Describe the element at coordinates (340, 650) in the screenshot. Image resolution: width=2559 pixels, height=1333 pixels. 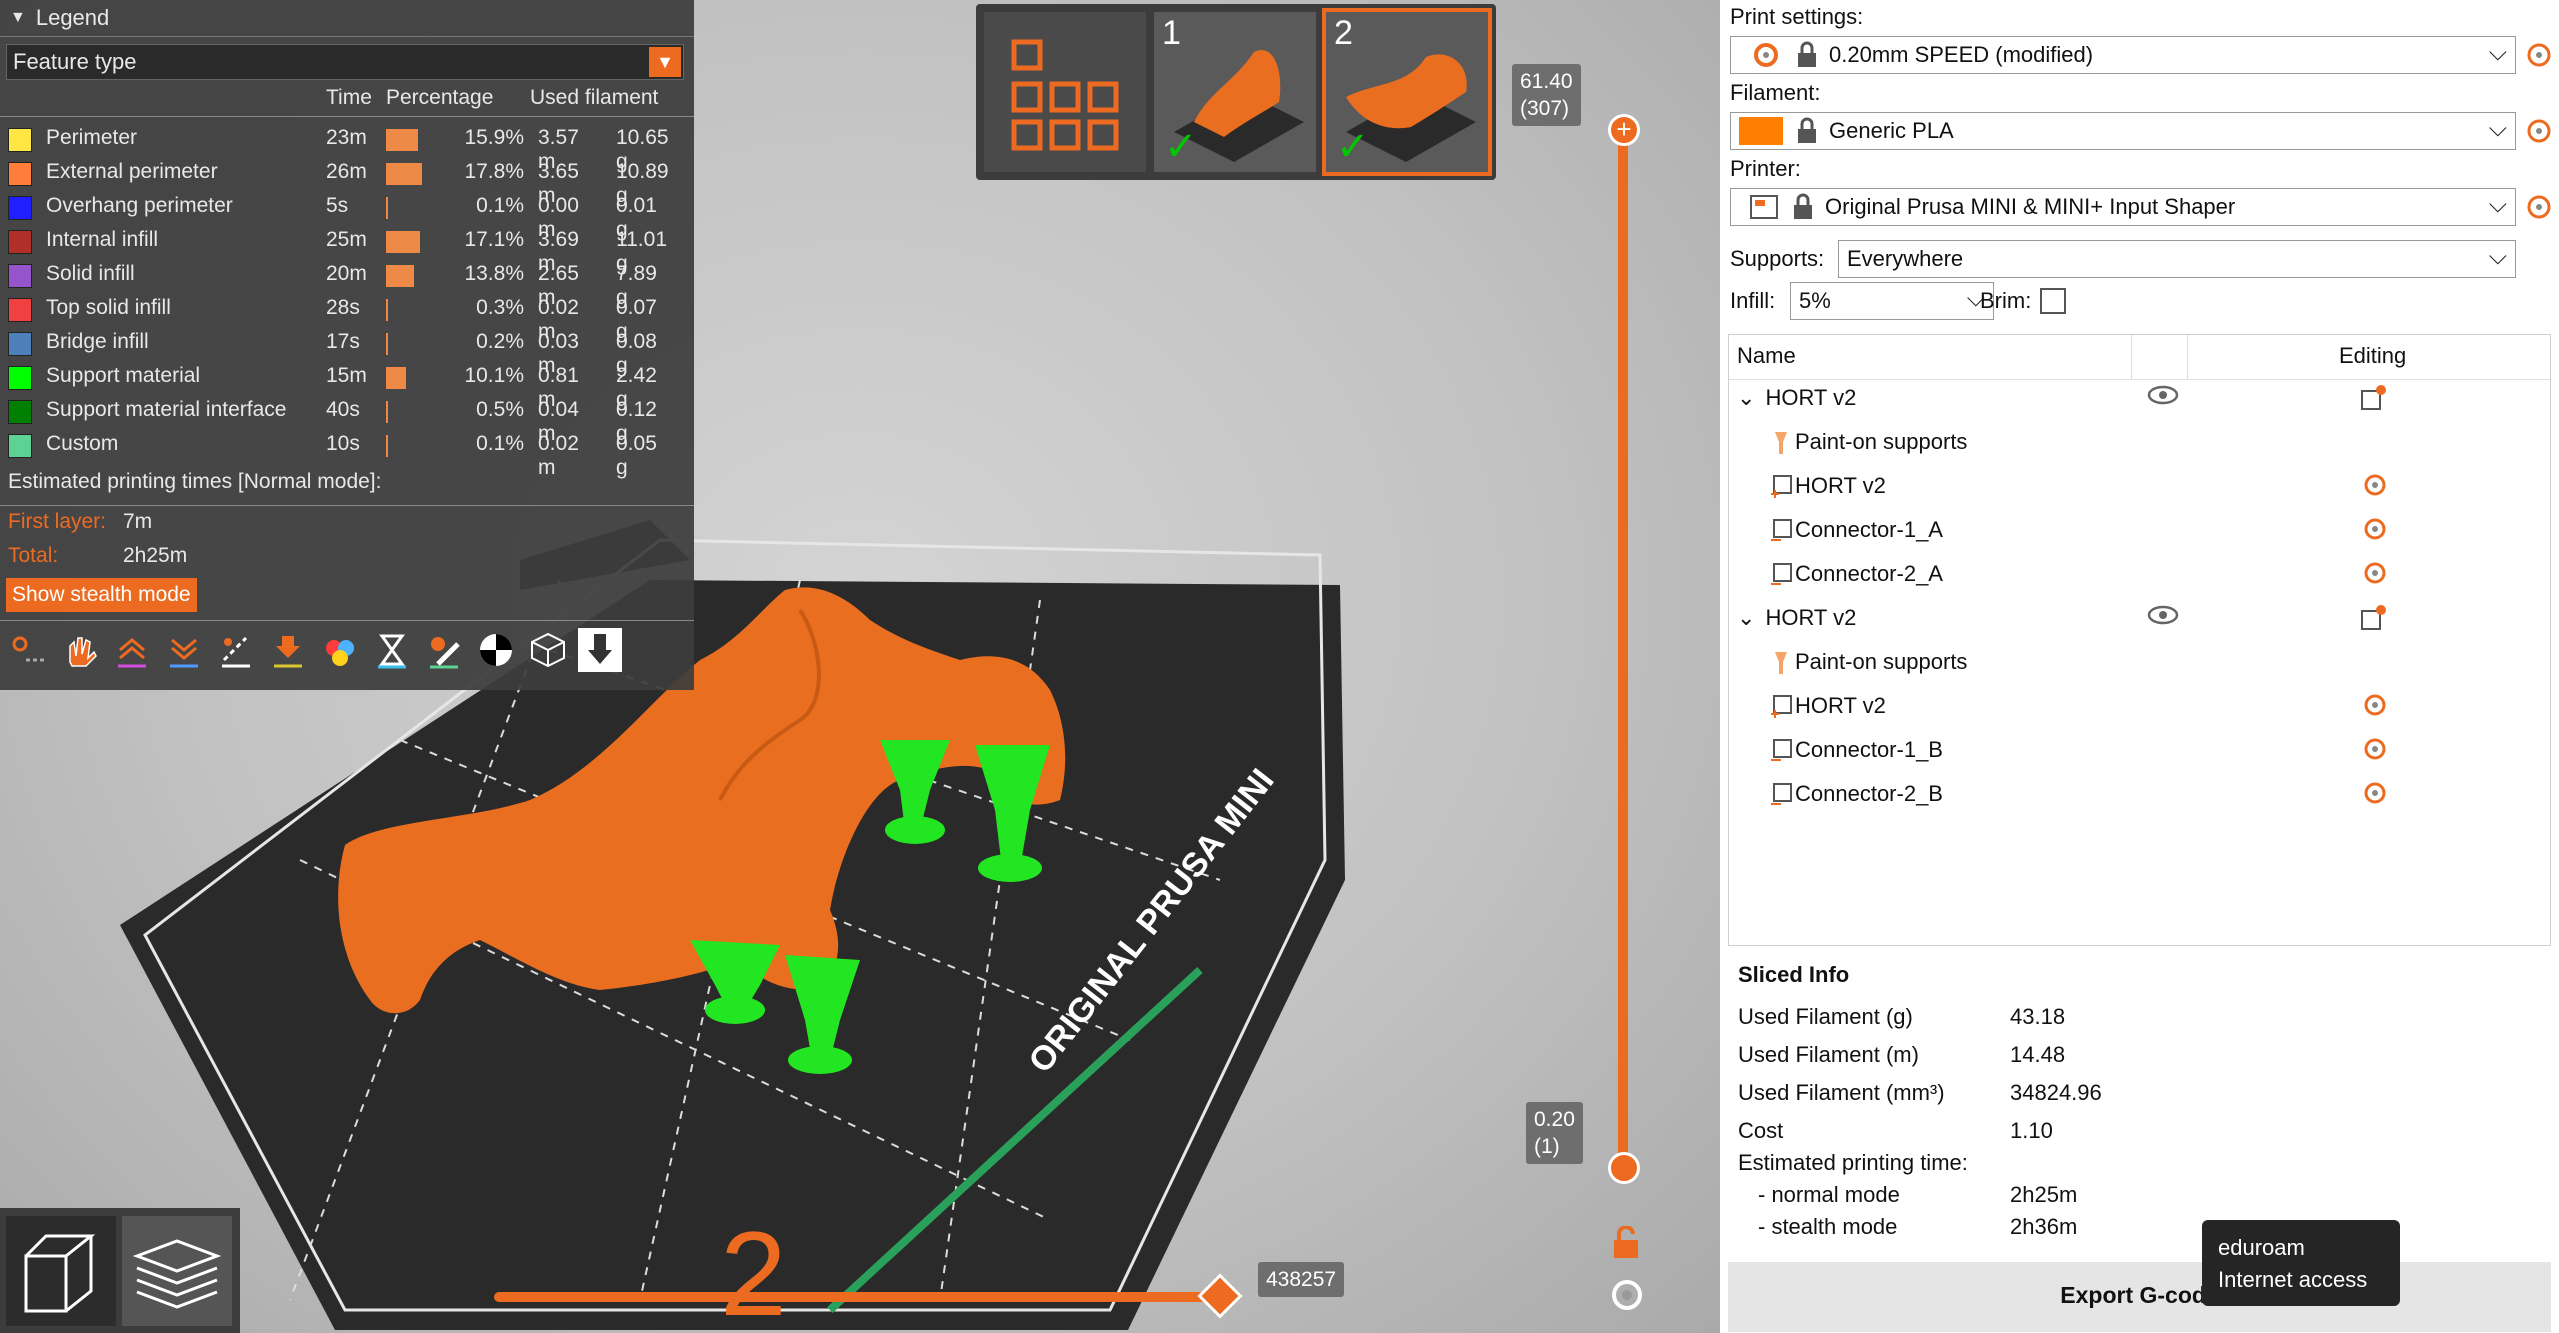
I see `color-changes-icon` at that location.